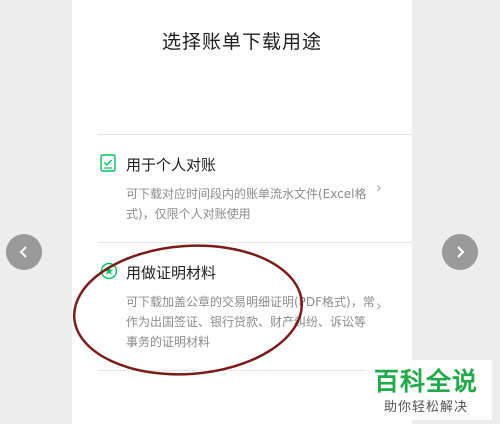 Image resolution: width=500 pixels, height=424 pixels. Describe the element at coordinates (241, 42) in the screenshot. I see `dialog-title: 选择账单下载用途` at that location.